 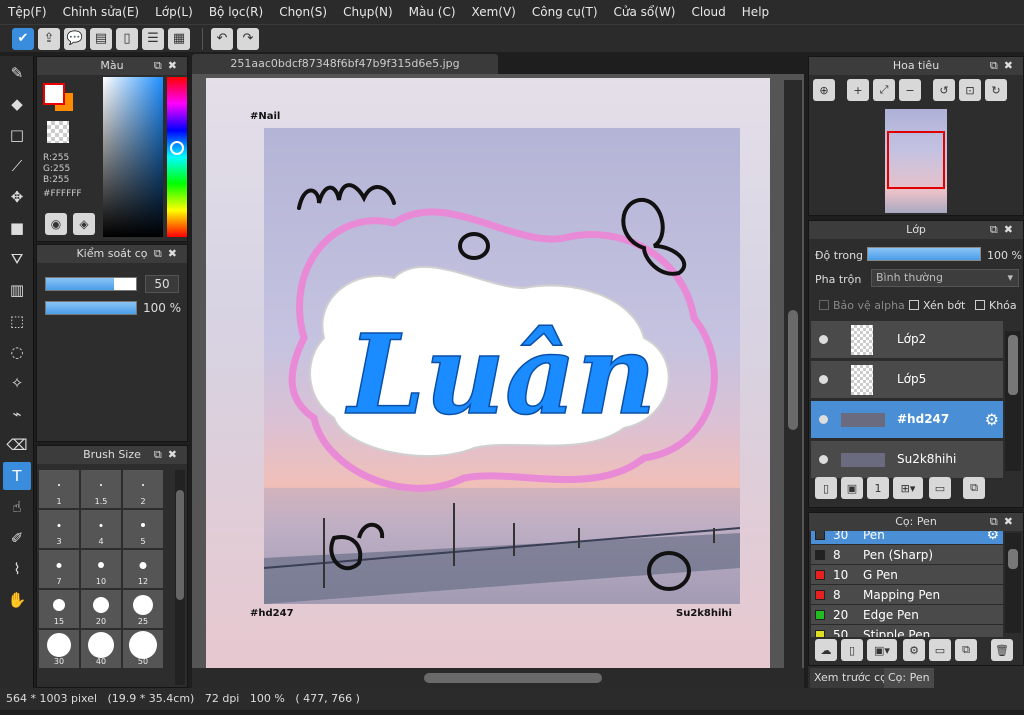 I want to click on brush-size-cell: 50, so click(x=143, y=649).